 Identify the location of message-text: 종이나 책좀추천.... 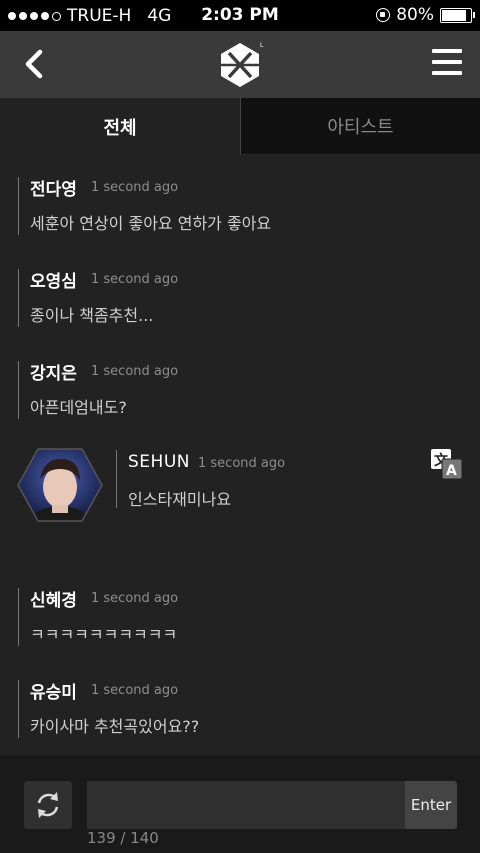
(92, 315).